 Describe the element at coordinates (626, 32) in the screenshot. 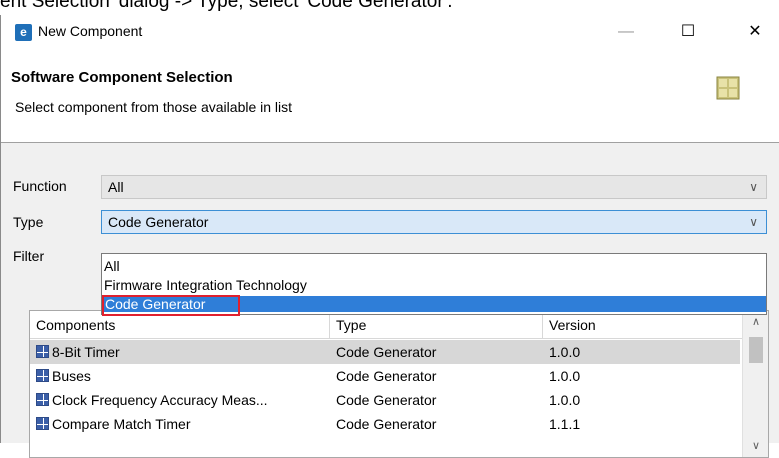

I see `minimize-button: —` at that location.